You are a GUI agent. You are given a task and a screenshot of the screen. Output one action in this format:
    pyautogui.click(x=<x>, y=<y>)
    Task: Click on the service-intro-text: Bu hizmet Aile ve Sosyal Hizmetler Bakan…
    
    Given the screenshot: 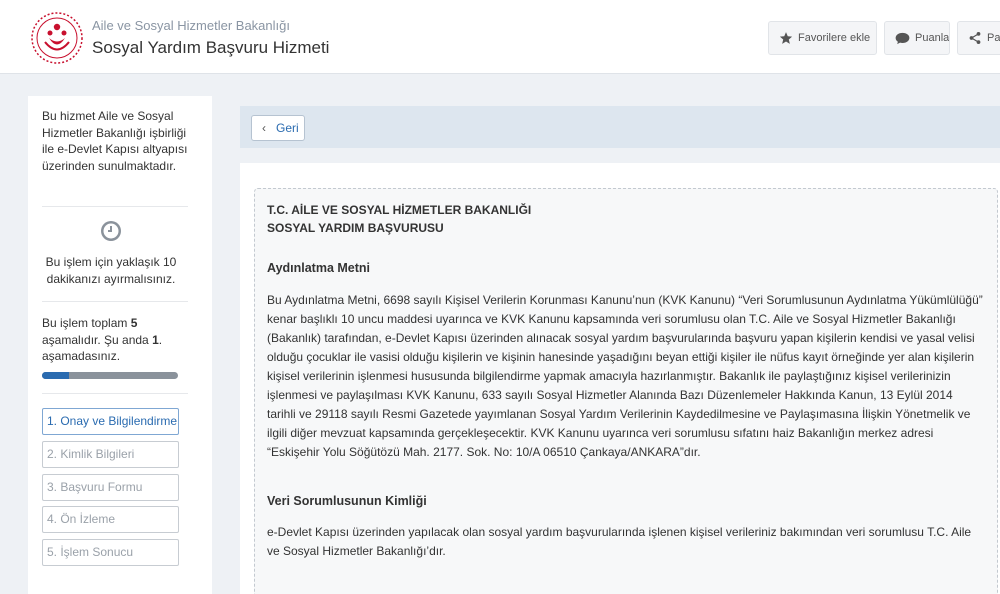 What is the action you would take?
    pyautogui.click(x=115, y=141)
    